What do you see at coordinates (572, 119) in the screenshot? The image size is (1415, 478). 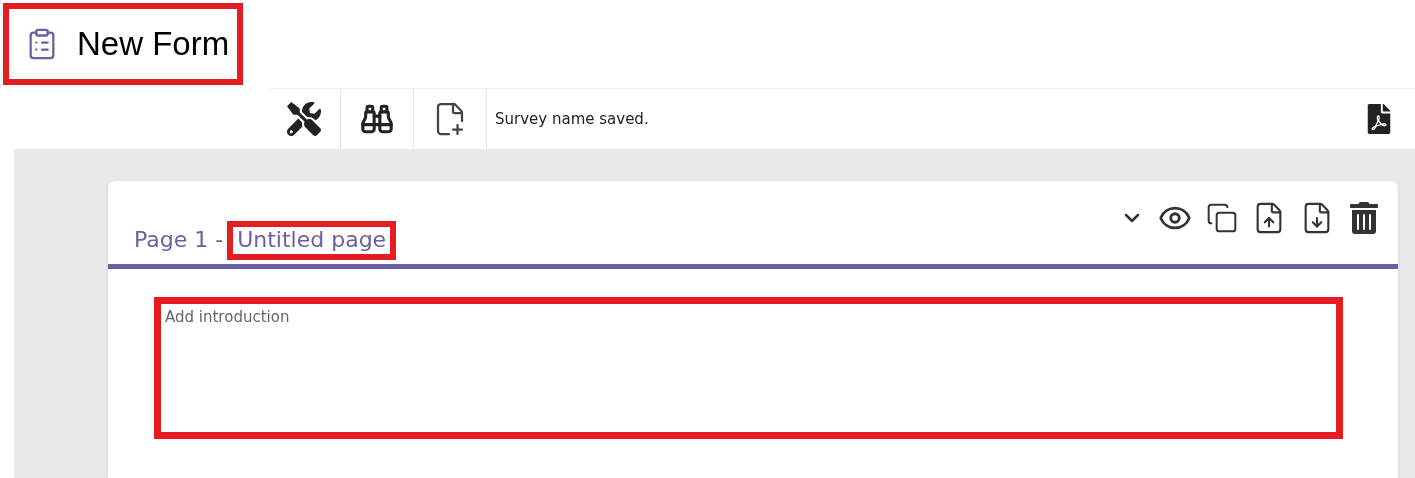 I see `status-message: Survey name saved.` at bounding box center [572, 119].